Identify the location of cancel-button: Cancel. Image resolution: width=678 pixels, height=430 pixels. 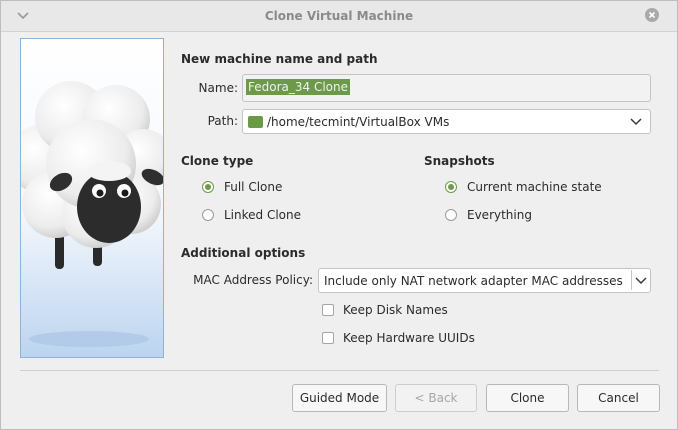
(618, 398).